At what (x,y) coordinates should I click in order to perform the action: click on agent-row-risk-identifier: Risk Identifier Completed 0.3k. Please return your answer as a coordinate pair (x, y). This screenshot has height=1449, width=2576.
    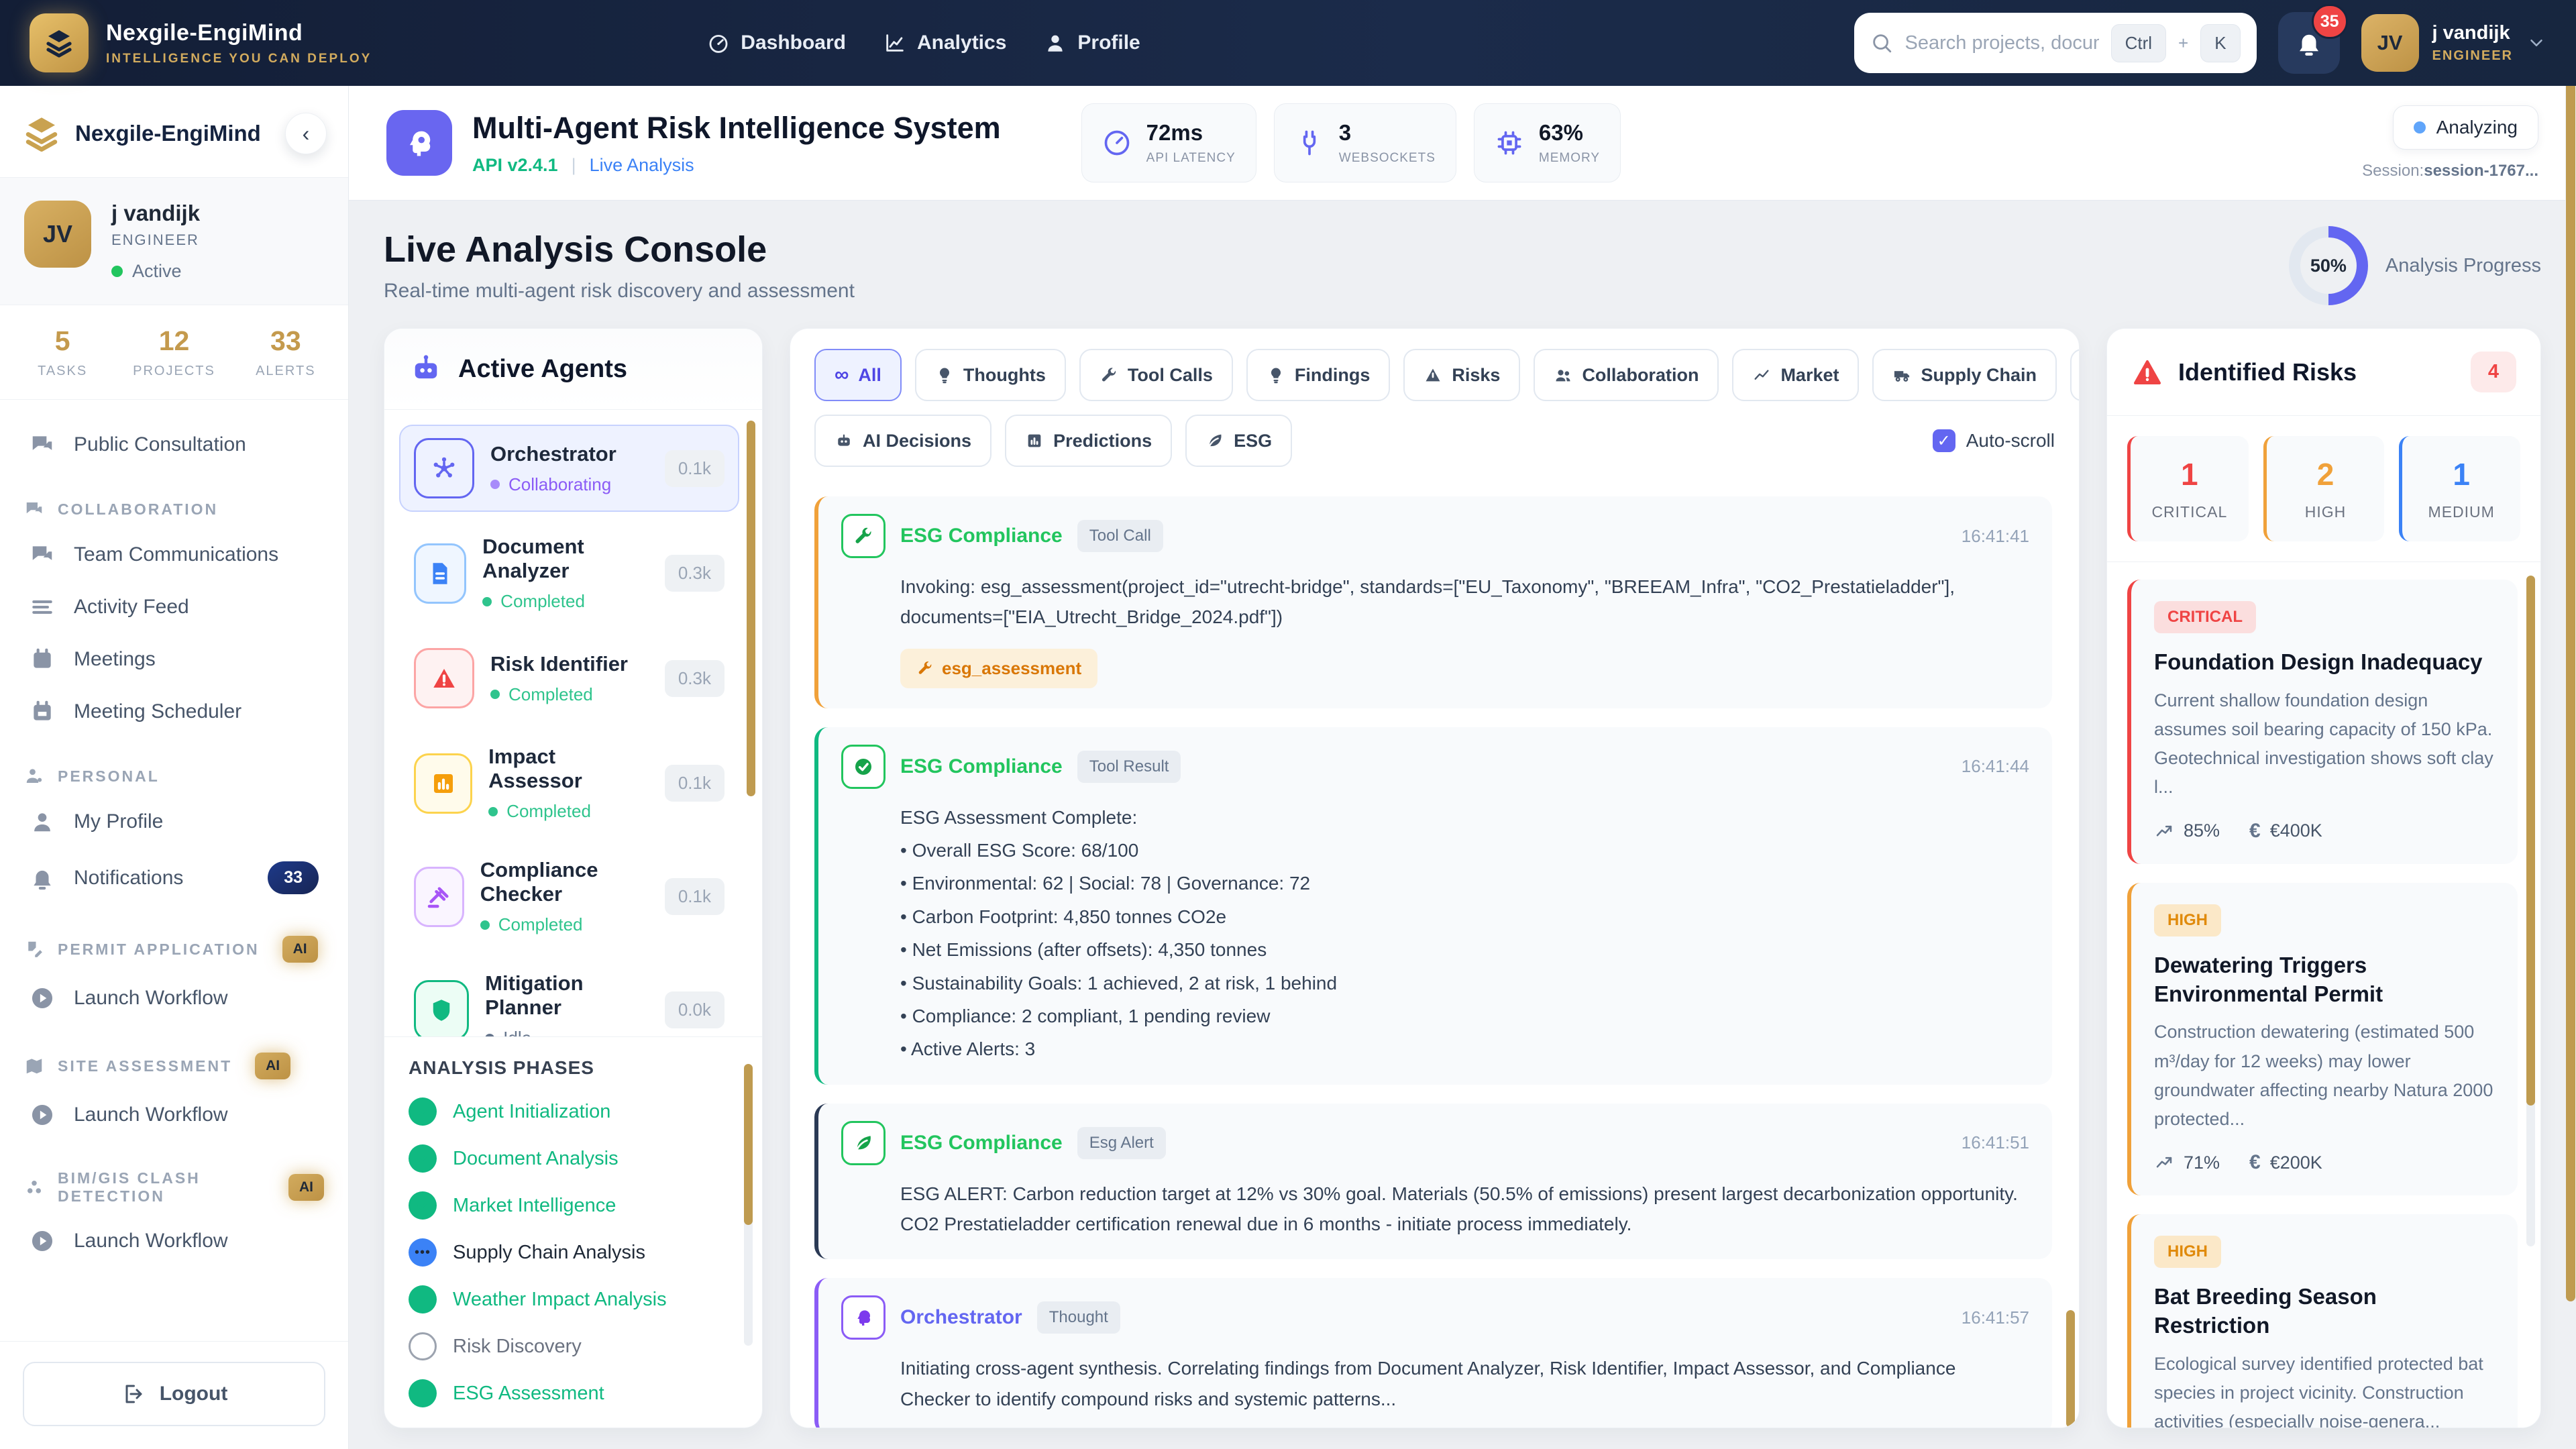
    Looking at the image, I should click on (569, 678).